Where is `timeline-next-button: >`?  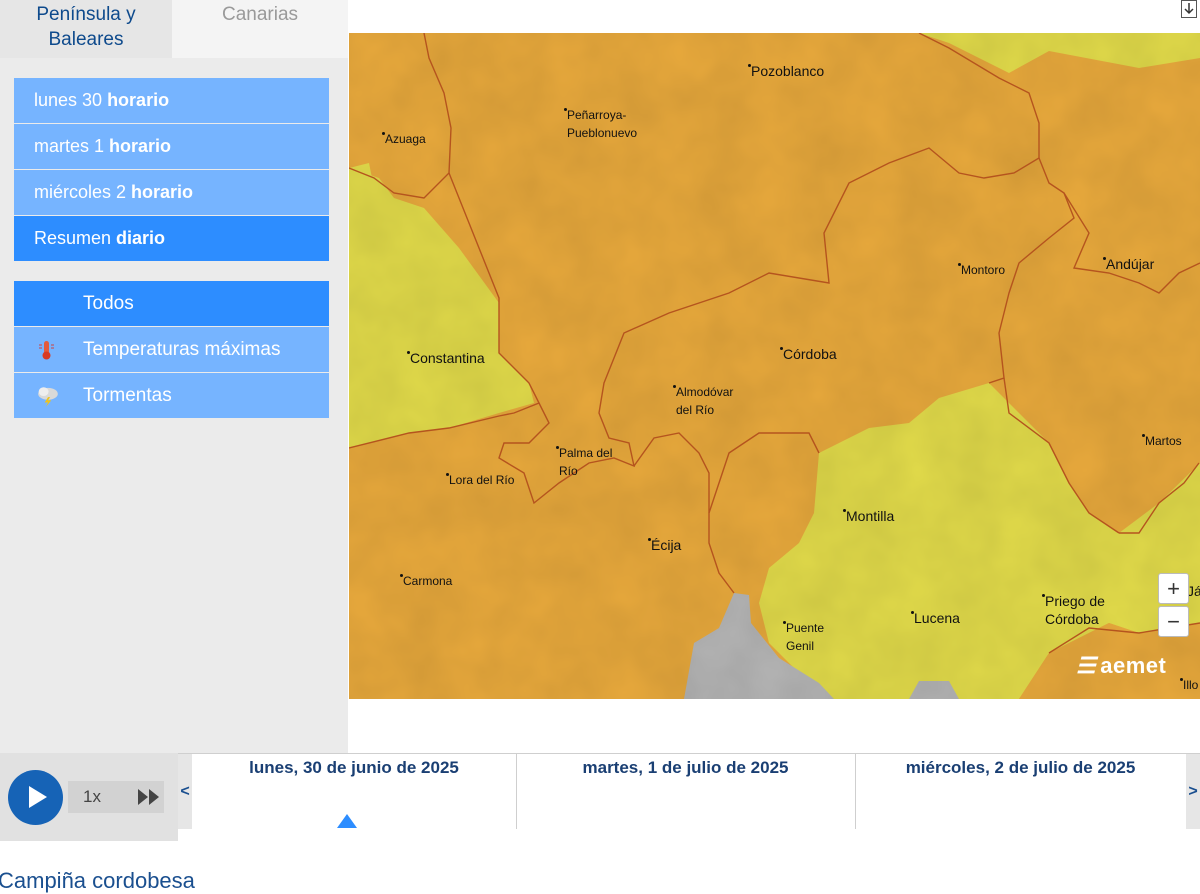
timeline-next-button: > is located at coordinates (1193, 791).